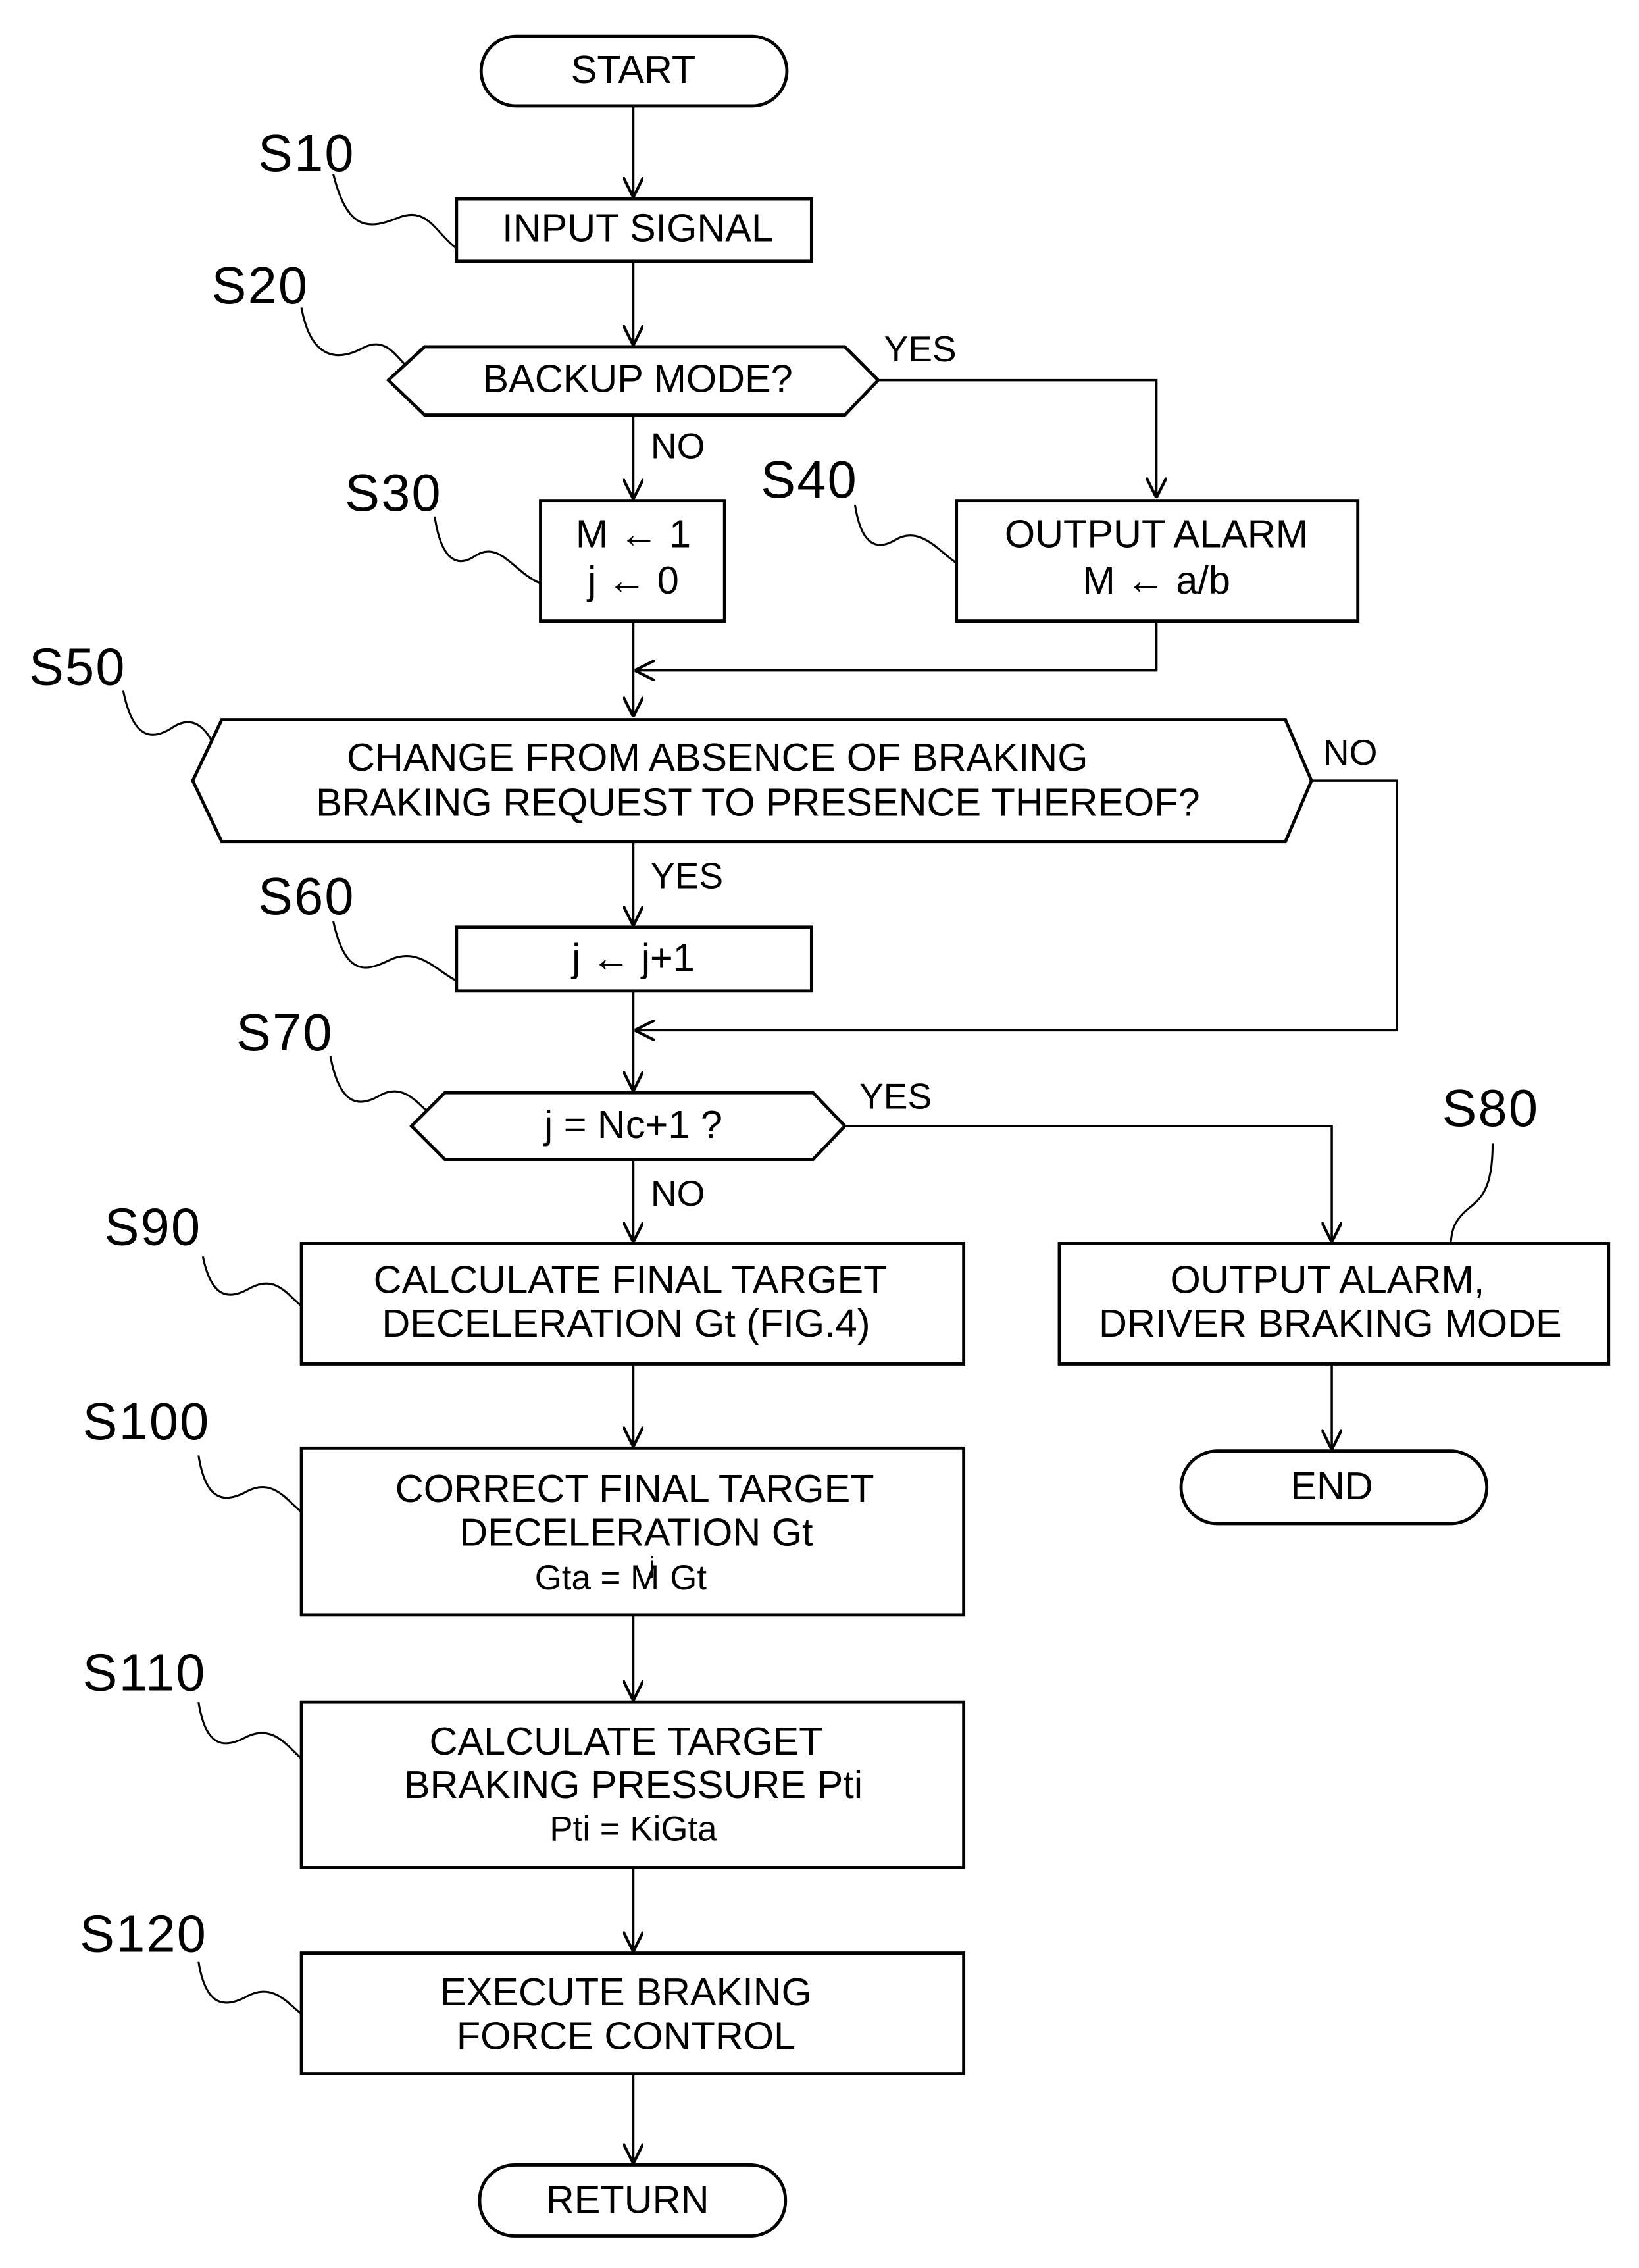  Describe the element at coordinates (637, 379) in the screenshot. I see `step-s20-text: BACKUP MODE?` at that location.